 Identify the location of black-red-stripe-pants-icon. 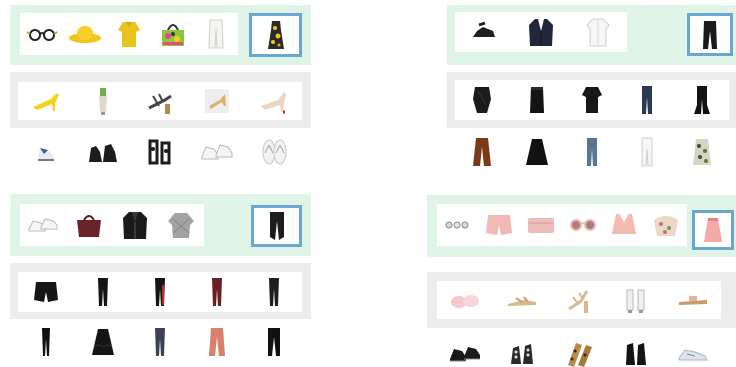
(160, 292).